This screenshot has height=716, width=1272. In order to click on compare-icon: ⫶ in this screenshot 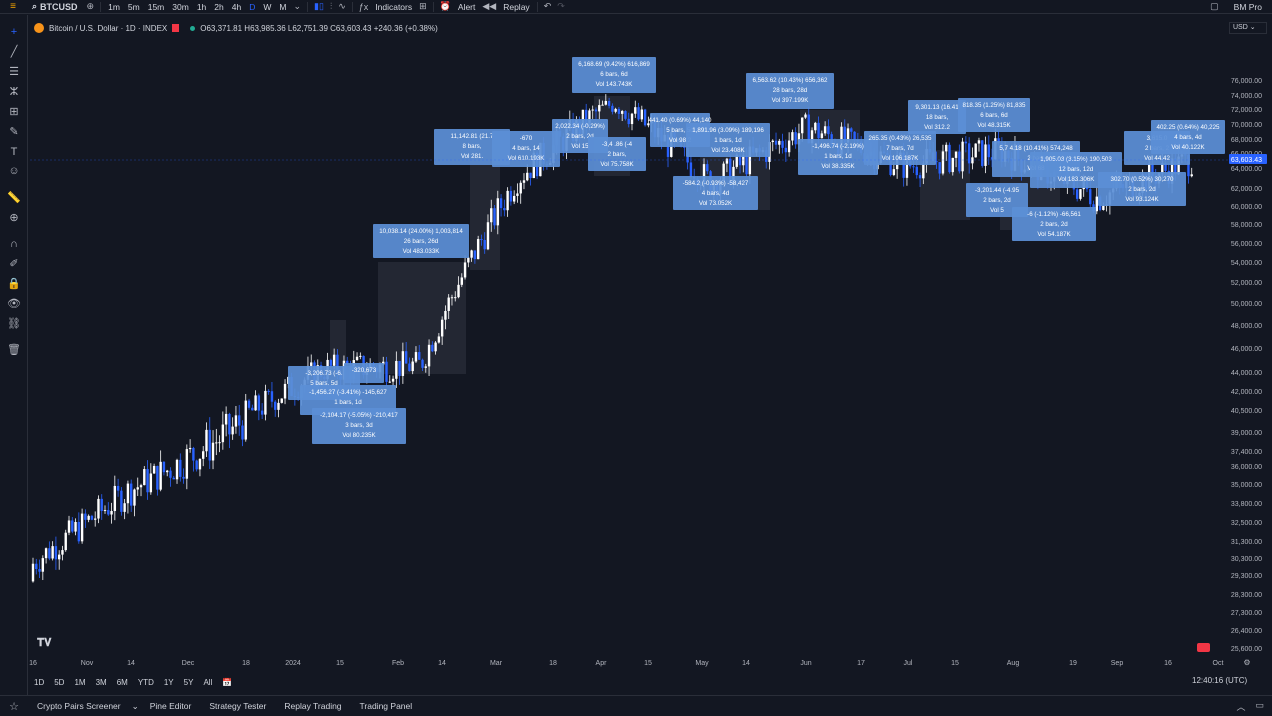, I will do `click(331, 6)`.